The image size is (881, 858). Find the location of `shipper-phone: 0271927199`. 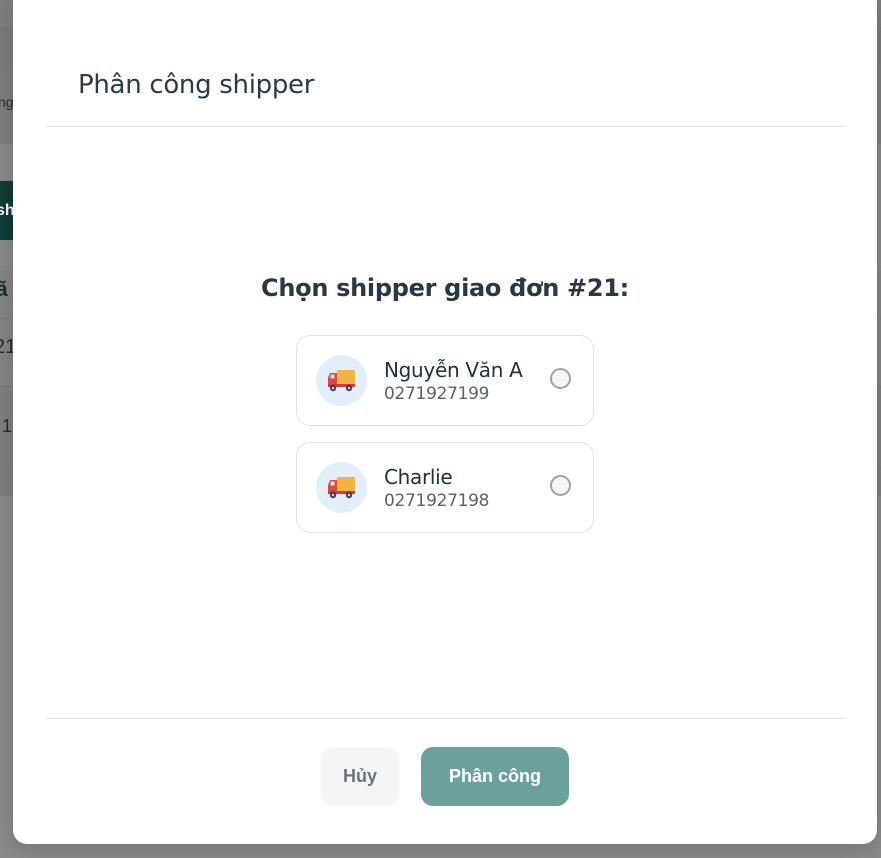

shipper-phone: 0271927199 is located at coordinates (437, 394).